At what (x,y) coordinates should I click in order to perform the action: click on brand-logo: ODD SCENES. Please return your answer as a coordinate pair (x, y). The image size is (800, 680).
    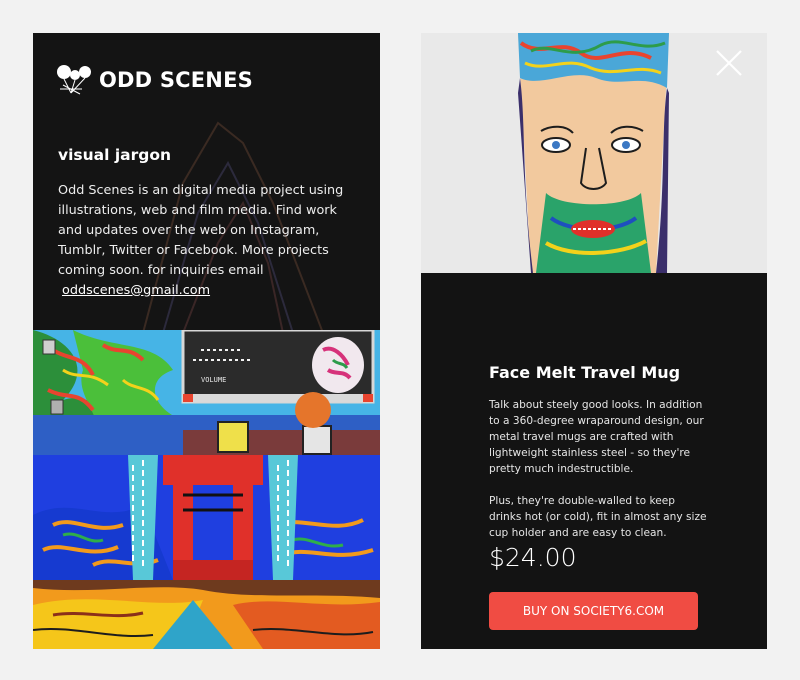
    Looking at the image, I should click on (154, 80).